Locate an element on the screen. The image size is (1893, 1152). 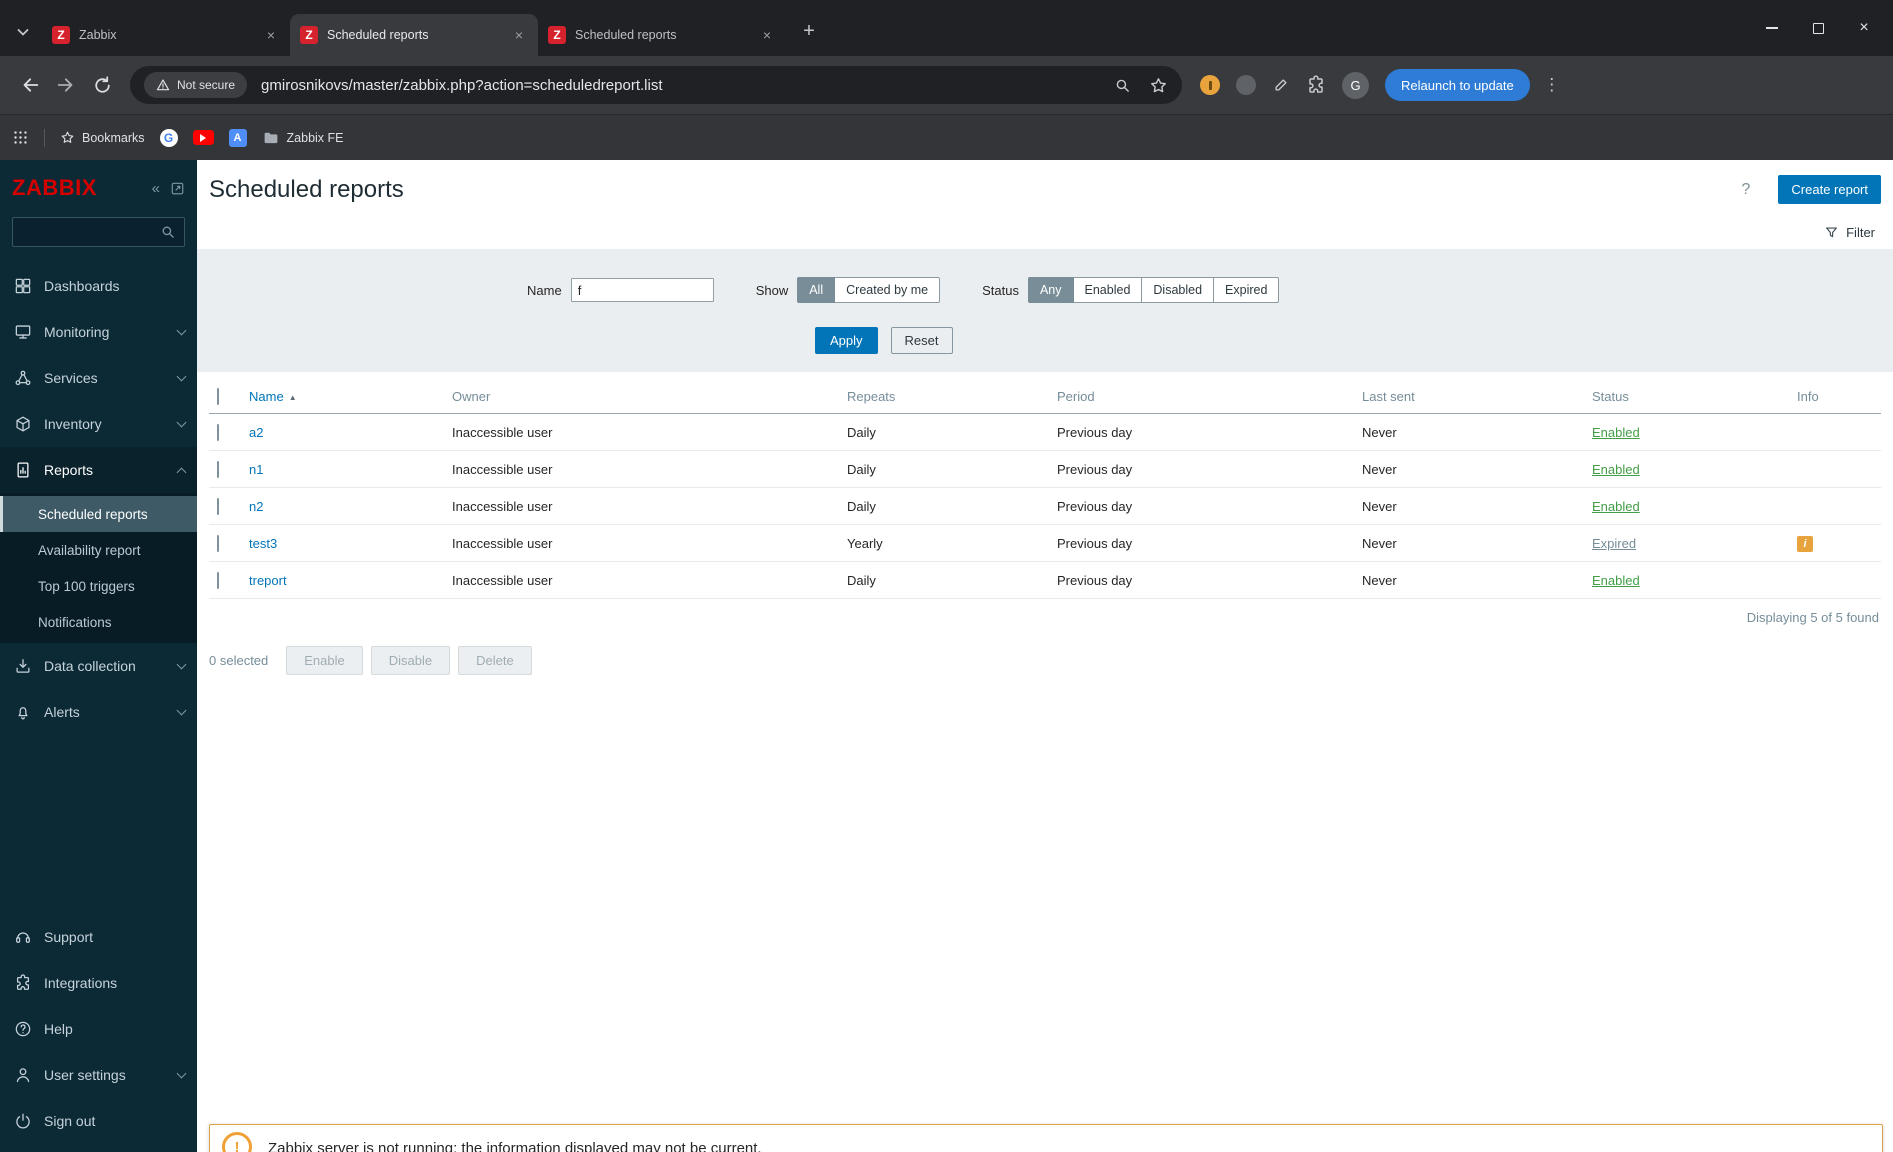
reset-button: Reset is located at coordinates (921, 340).